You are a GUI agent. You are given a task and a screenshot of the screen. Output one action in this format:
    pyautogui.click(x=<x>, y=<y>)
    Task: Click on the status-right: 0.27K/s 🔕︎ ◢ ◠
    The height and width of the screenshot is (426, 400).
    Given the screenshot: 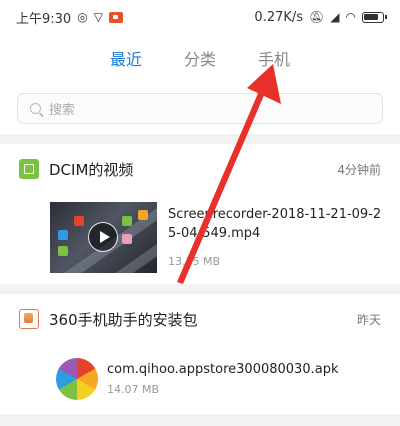 What is the action you would take?
    pyautogui.click(x=320, y=17)
    